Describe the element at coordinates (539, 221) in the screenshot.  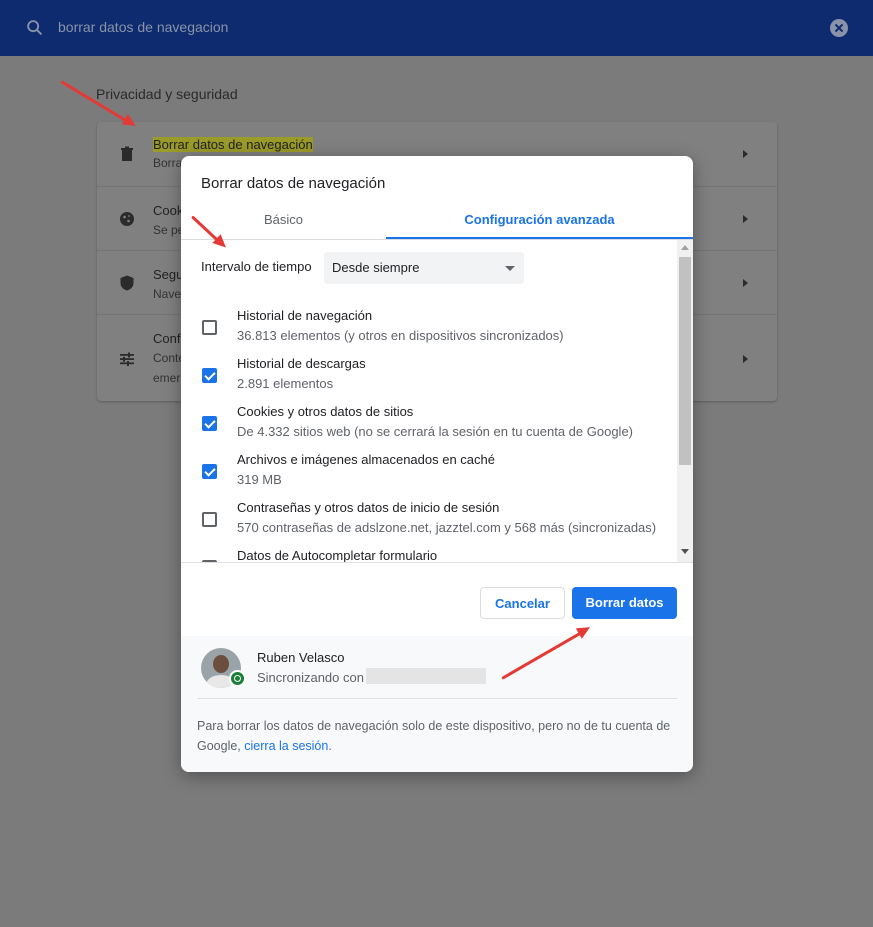
I see `tab-advanced: Configuración avanzada` at that location.